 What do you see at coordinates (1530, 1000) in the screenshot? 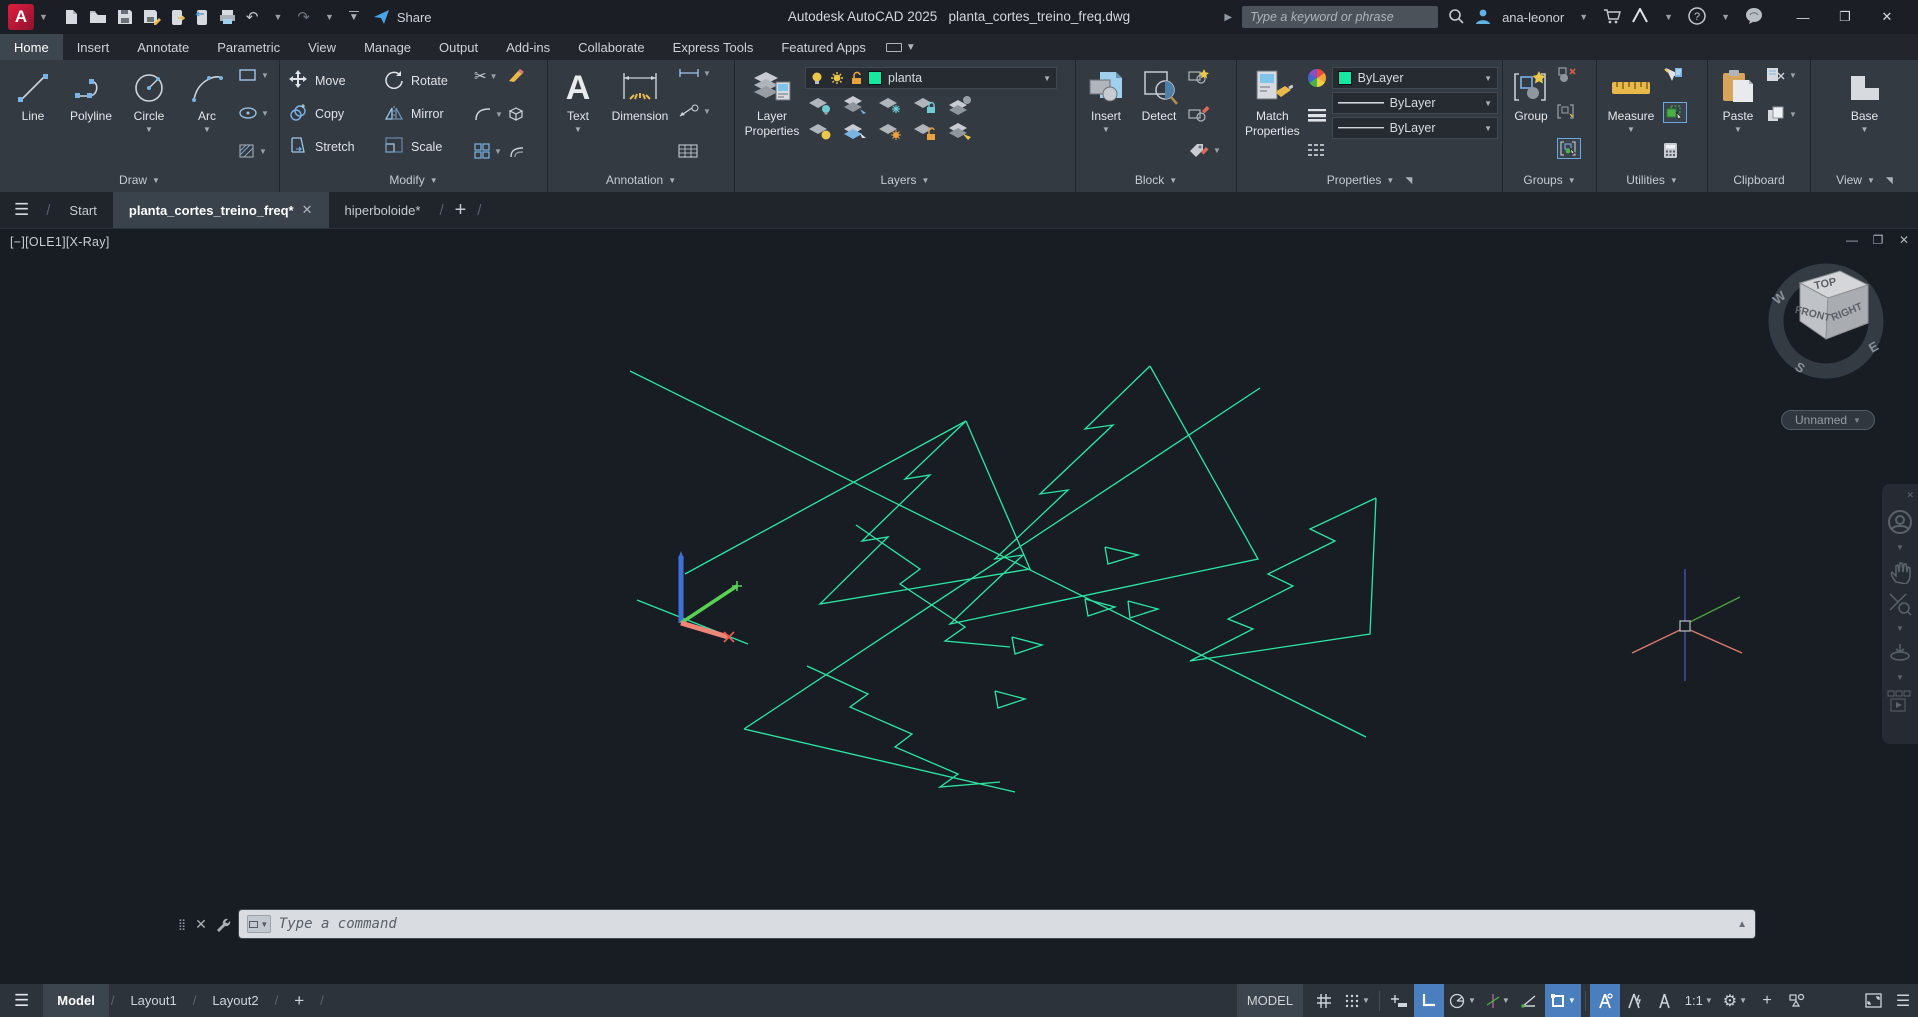
I see `object-snap-tracking-toggle` at bounding box center [1530, 1000].